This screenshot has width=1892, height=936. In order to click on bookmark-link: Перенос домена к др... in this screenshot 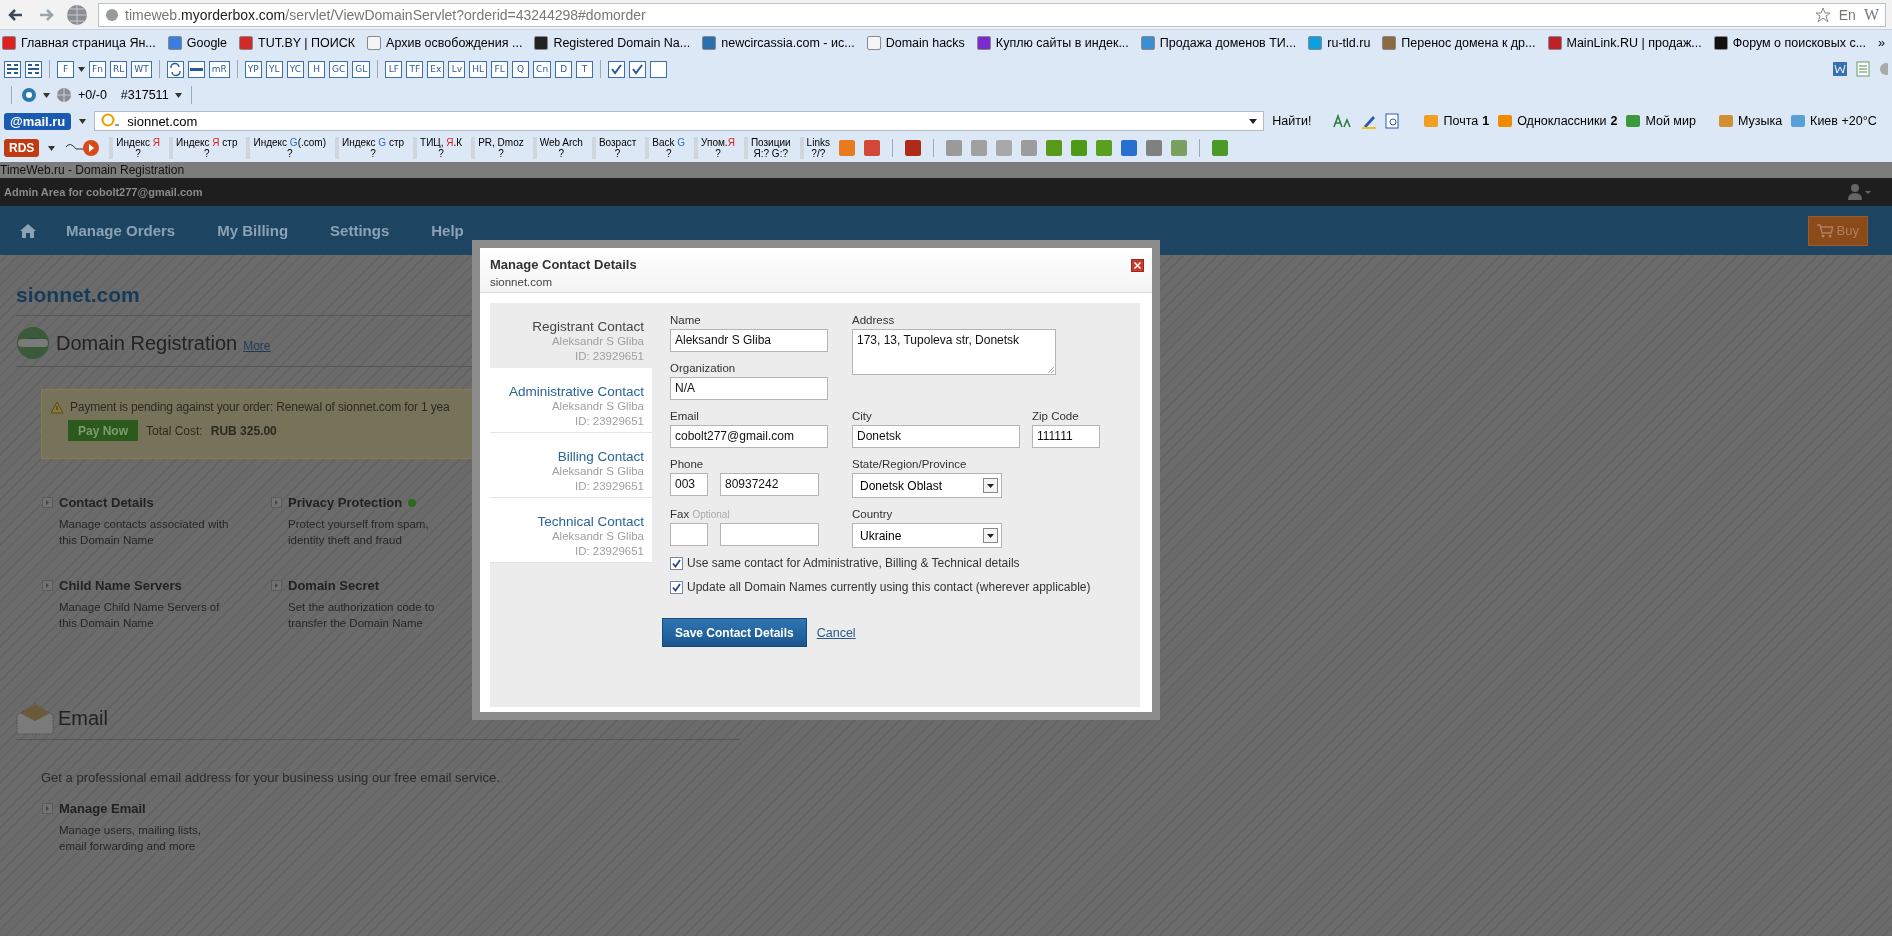, I will do `click(1459, 43)`.